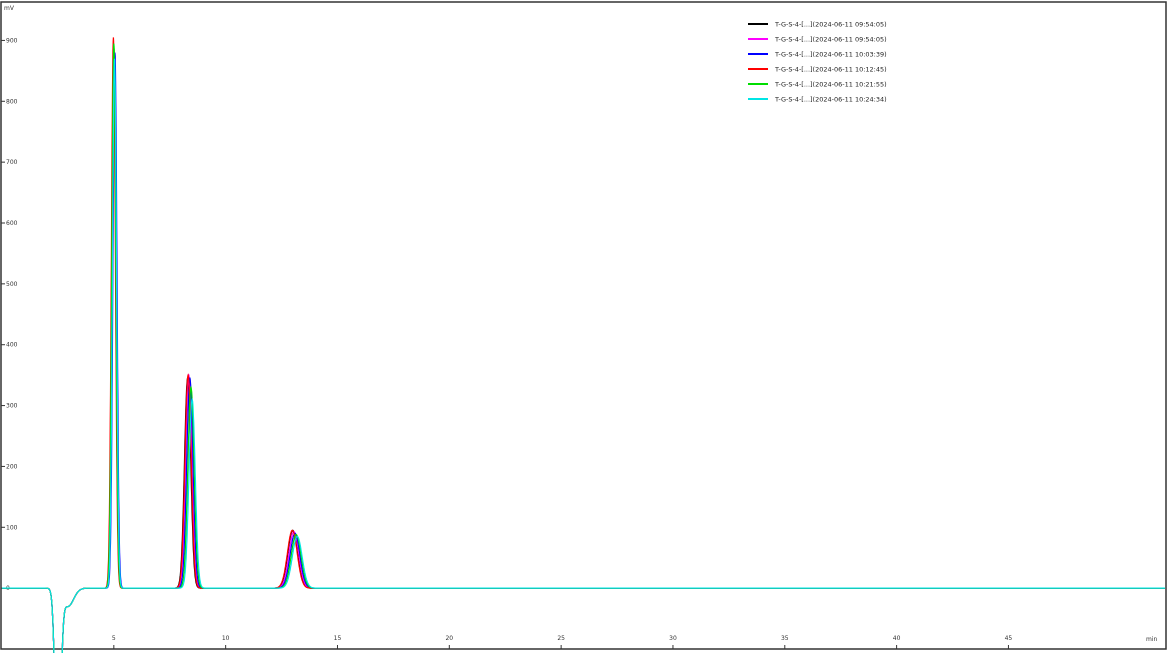 Image resolution: width=1169 pixels, height=657 pixels. I want to click on y-tick-label: 500, so click(12, 284).